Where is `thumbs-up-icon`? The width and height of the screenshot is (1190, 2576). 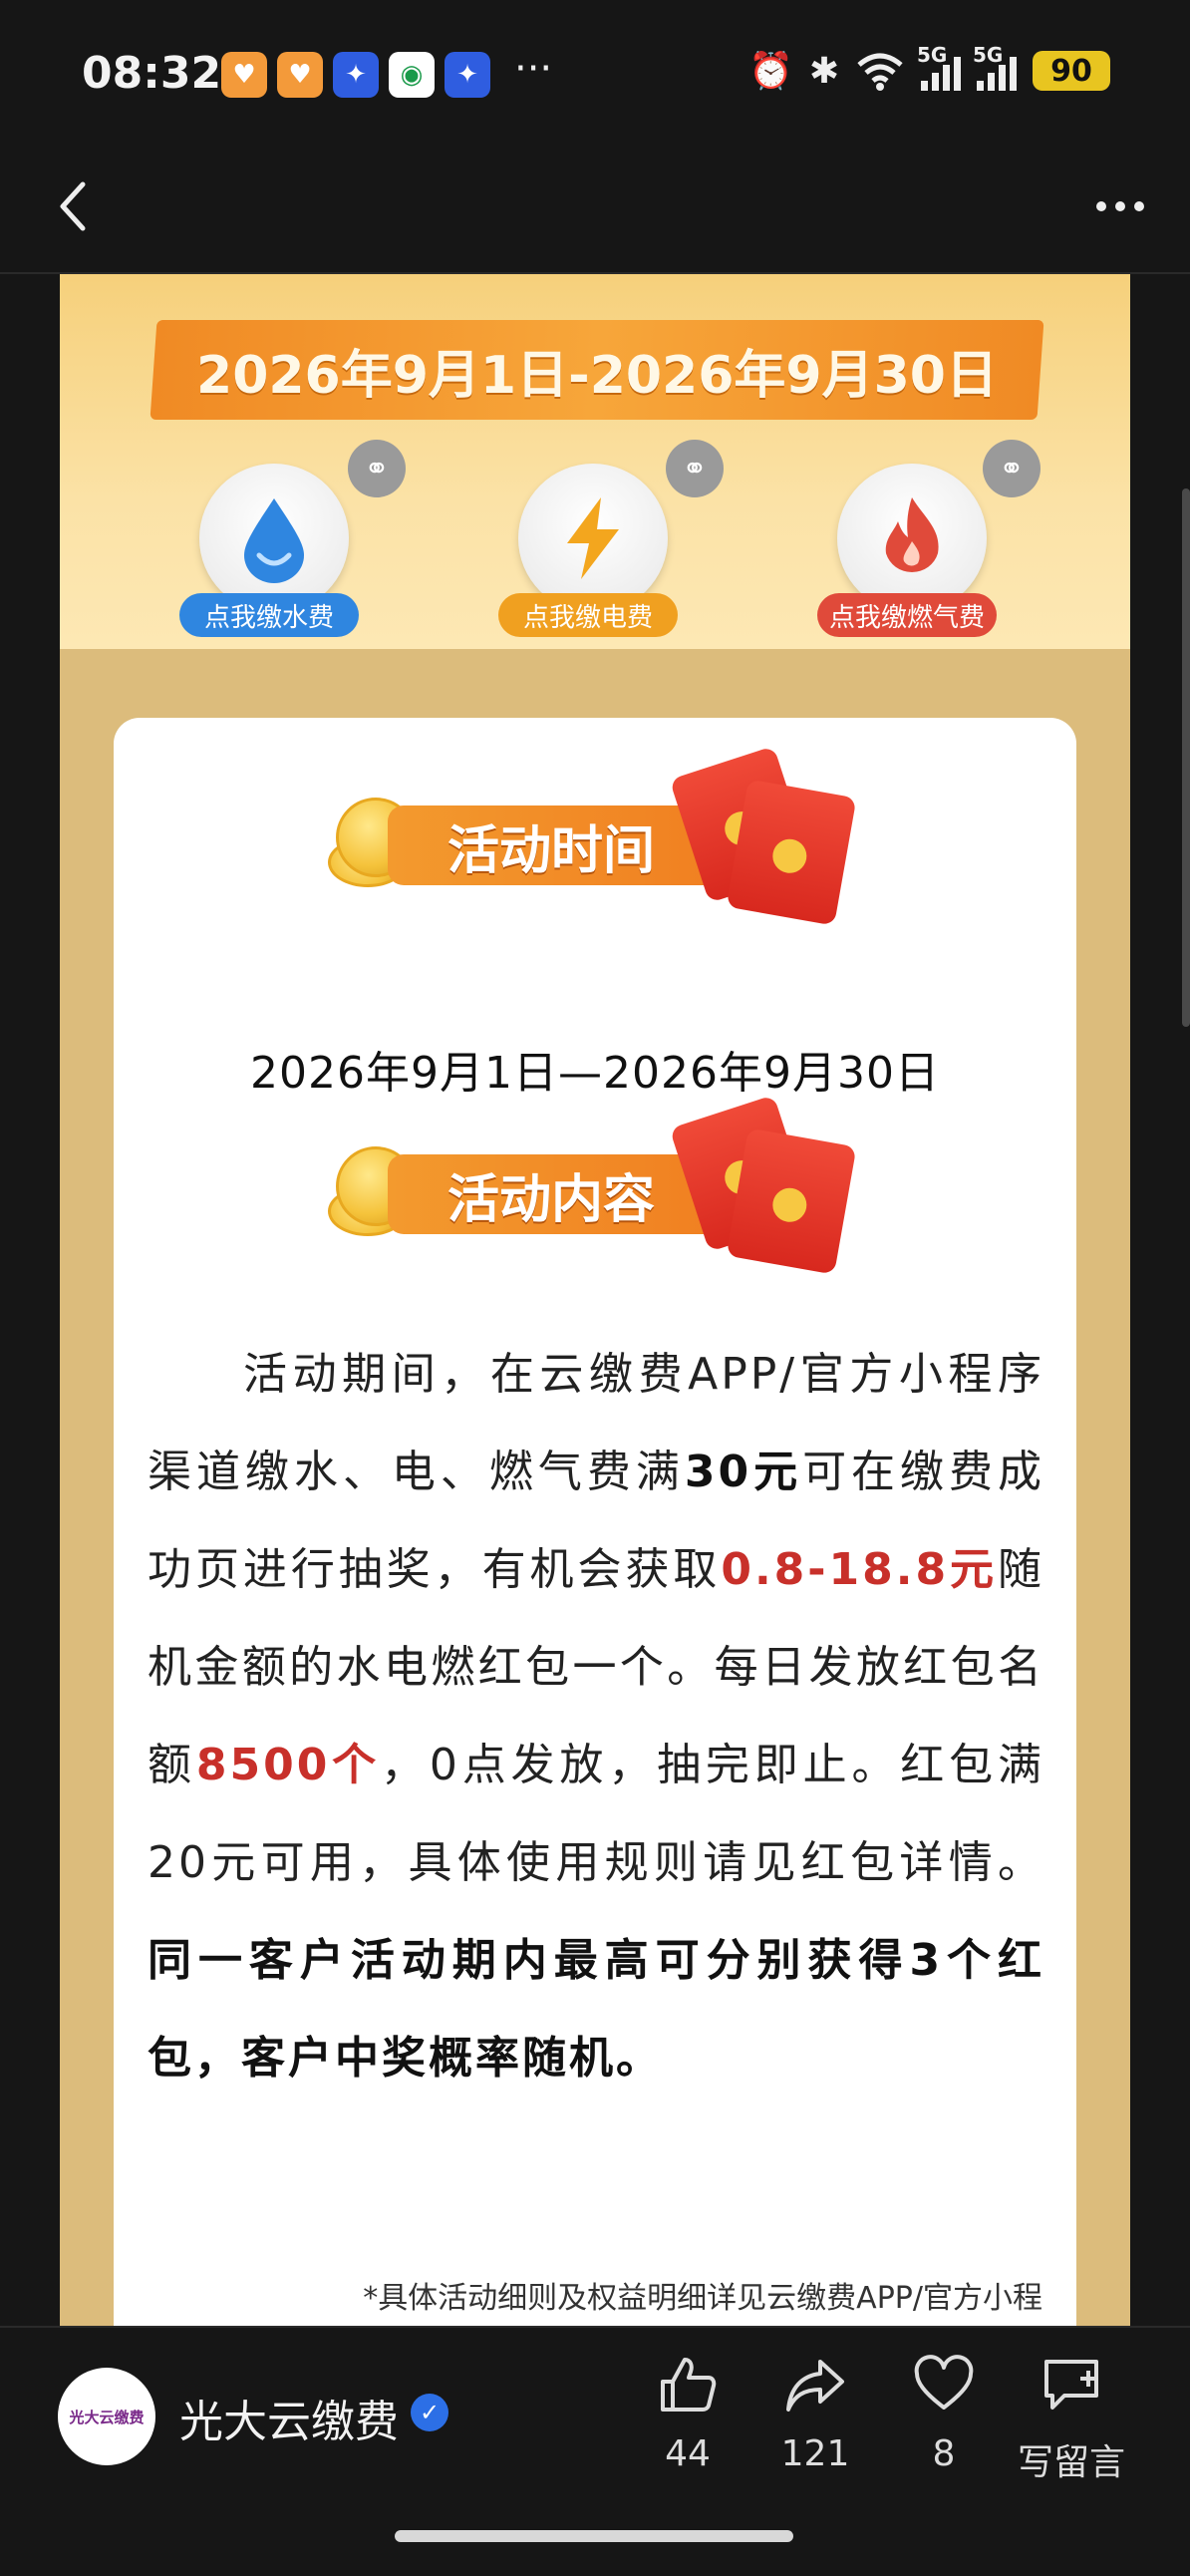 thumbs-up-icon is located at coordinates (689, 2385).